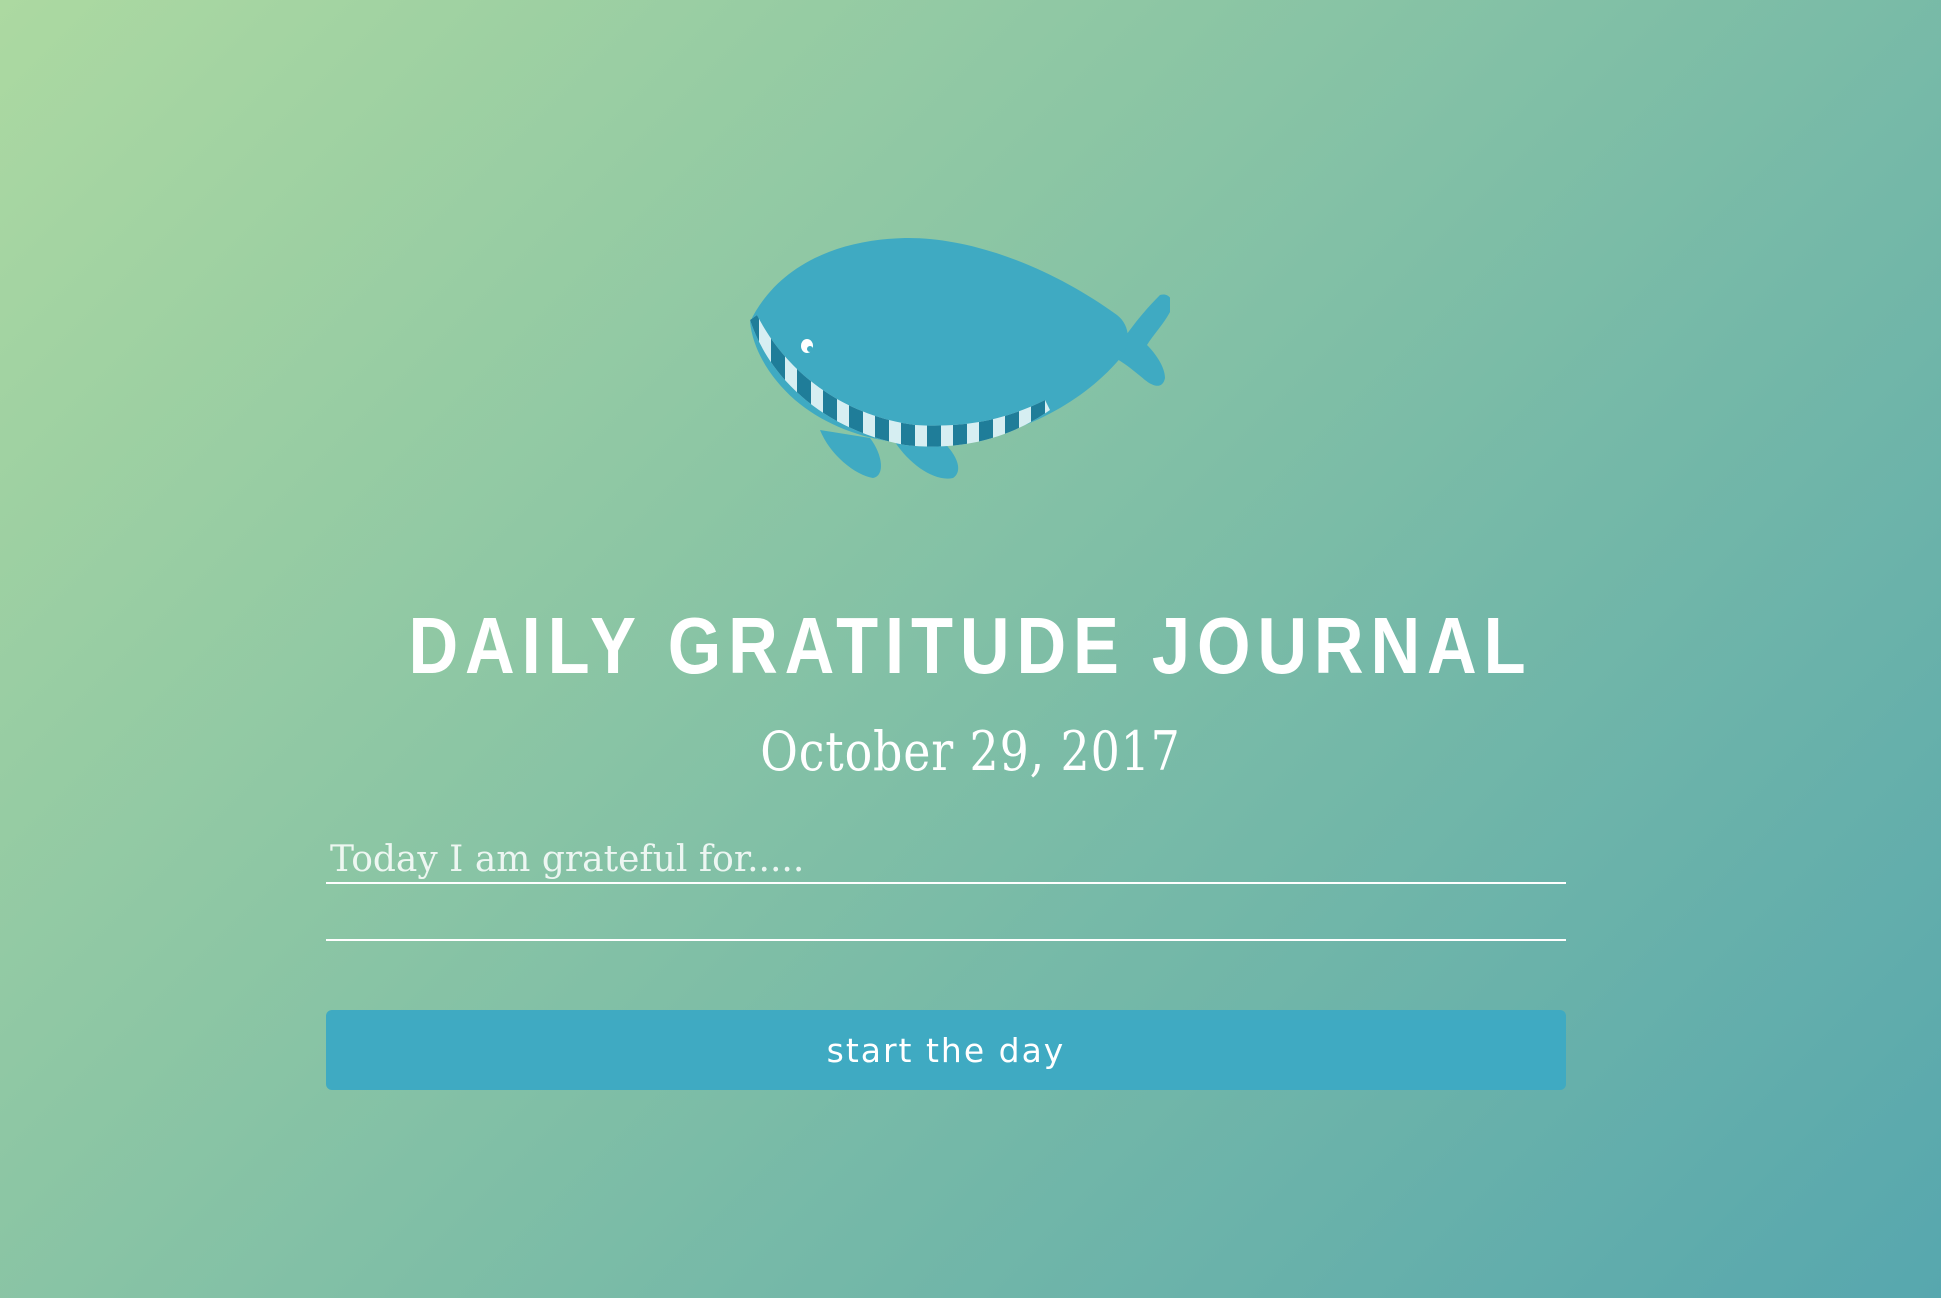 The width and height of the screenshot is (1941, 1298). What do you see at coordinates (960, 358) in the screenshot?
I see `whale-icon` at bounding box center [960, 358].